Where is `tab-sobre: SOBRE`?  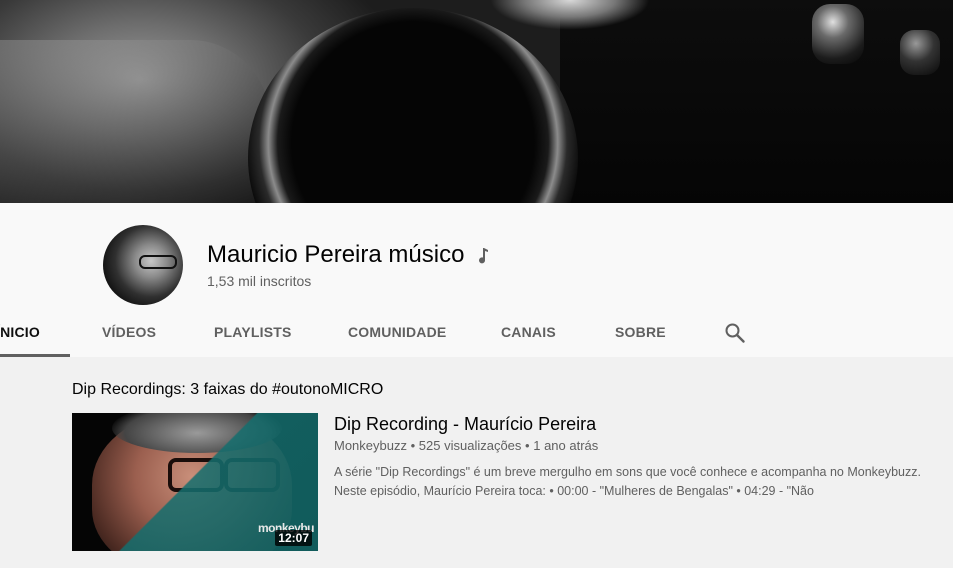 tab-sobre: SOBRE is located at coordinates (640, 333).